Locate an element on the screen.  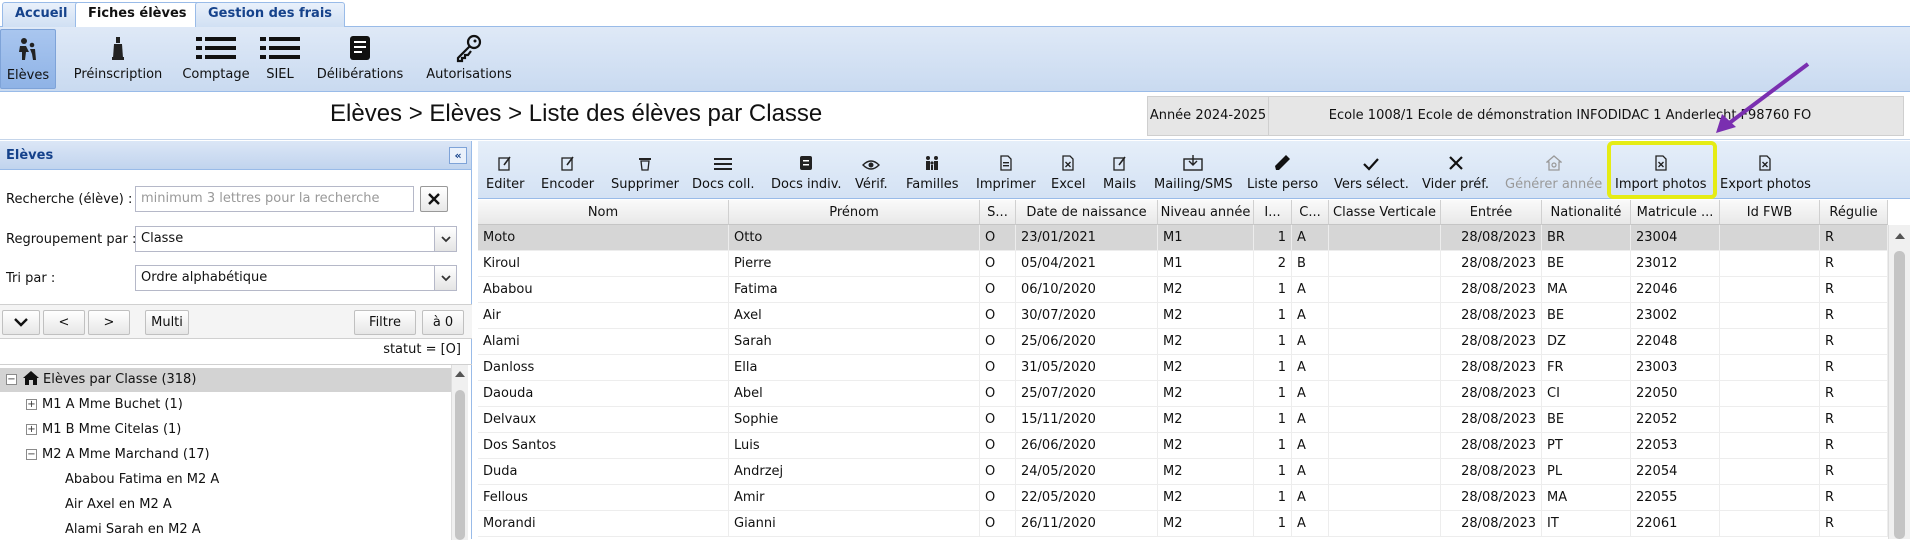
column-header: Niveau année is located at coordinates (1206, 212).